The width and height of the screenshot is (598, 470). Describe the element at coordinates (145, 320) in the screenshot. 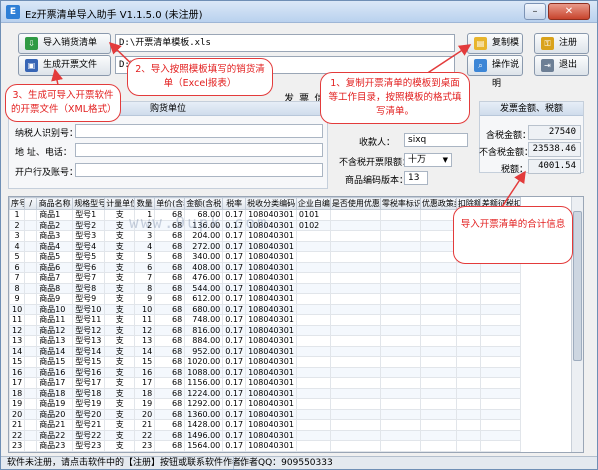

I see `table-cell: 11` at that location.